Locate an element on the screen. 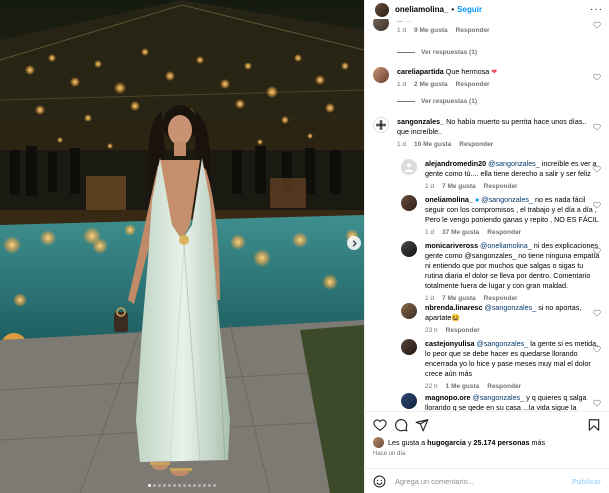  reply-mention: @oneliamolina_ is located at coordinates (506, 245).